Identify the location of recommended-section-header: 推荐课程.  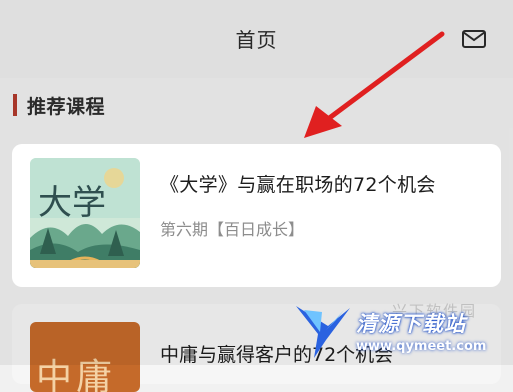
(59, 105).